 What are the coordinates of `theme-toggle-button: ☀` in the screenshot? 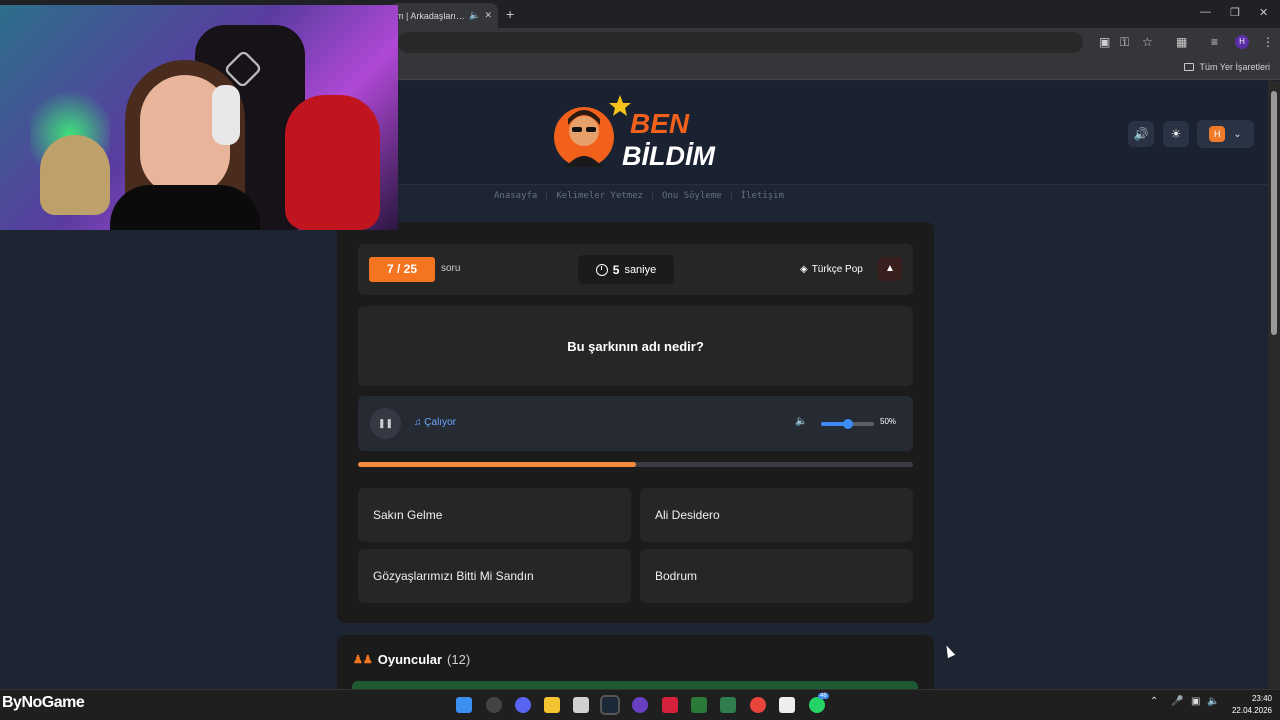 It's located at (1176, 134).